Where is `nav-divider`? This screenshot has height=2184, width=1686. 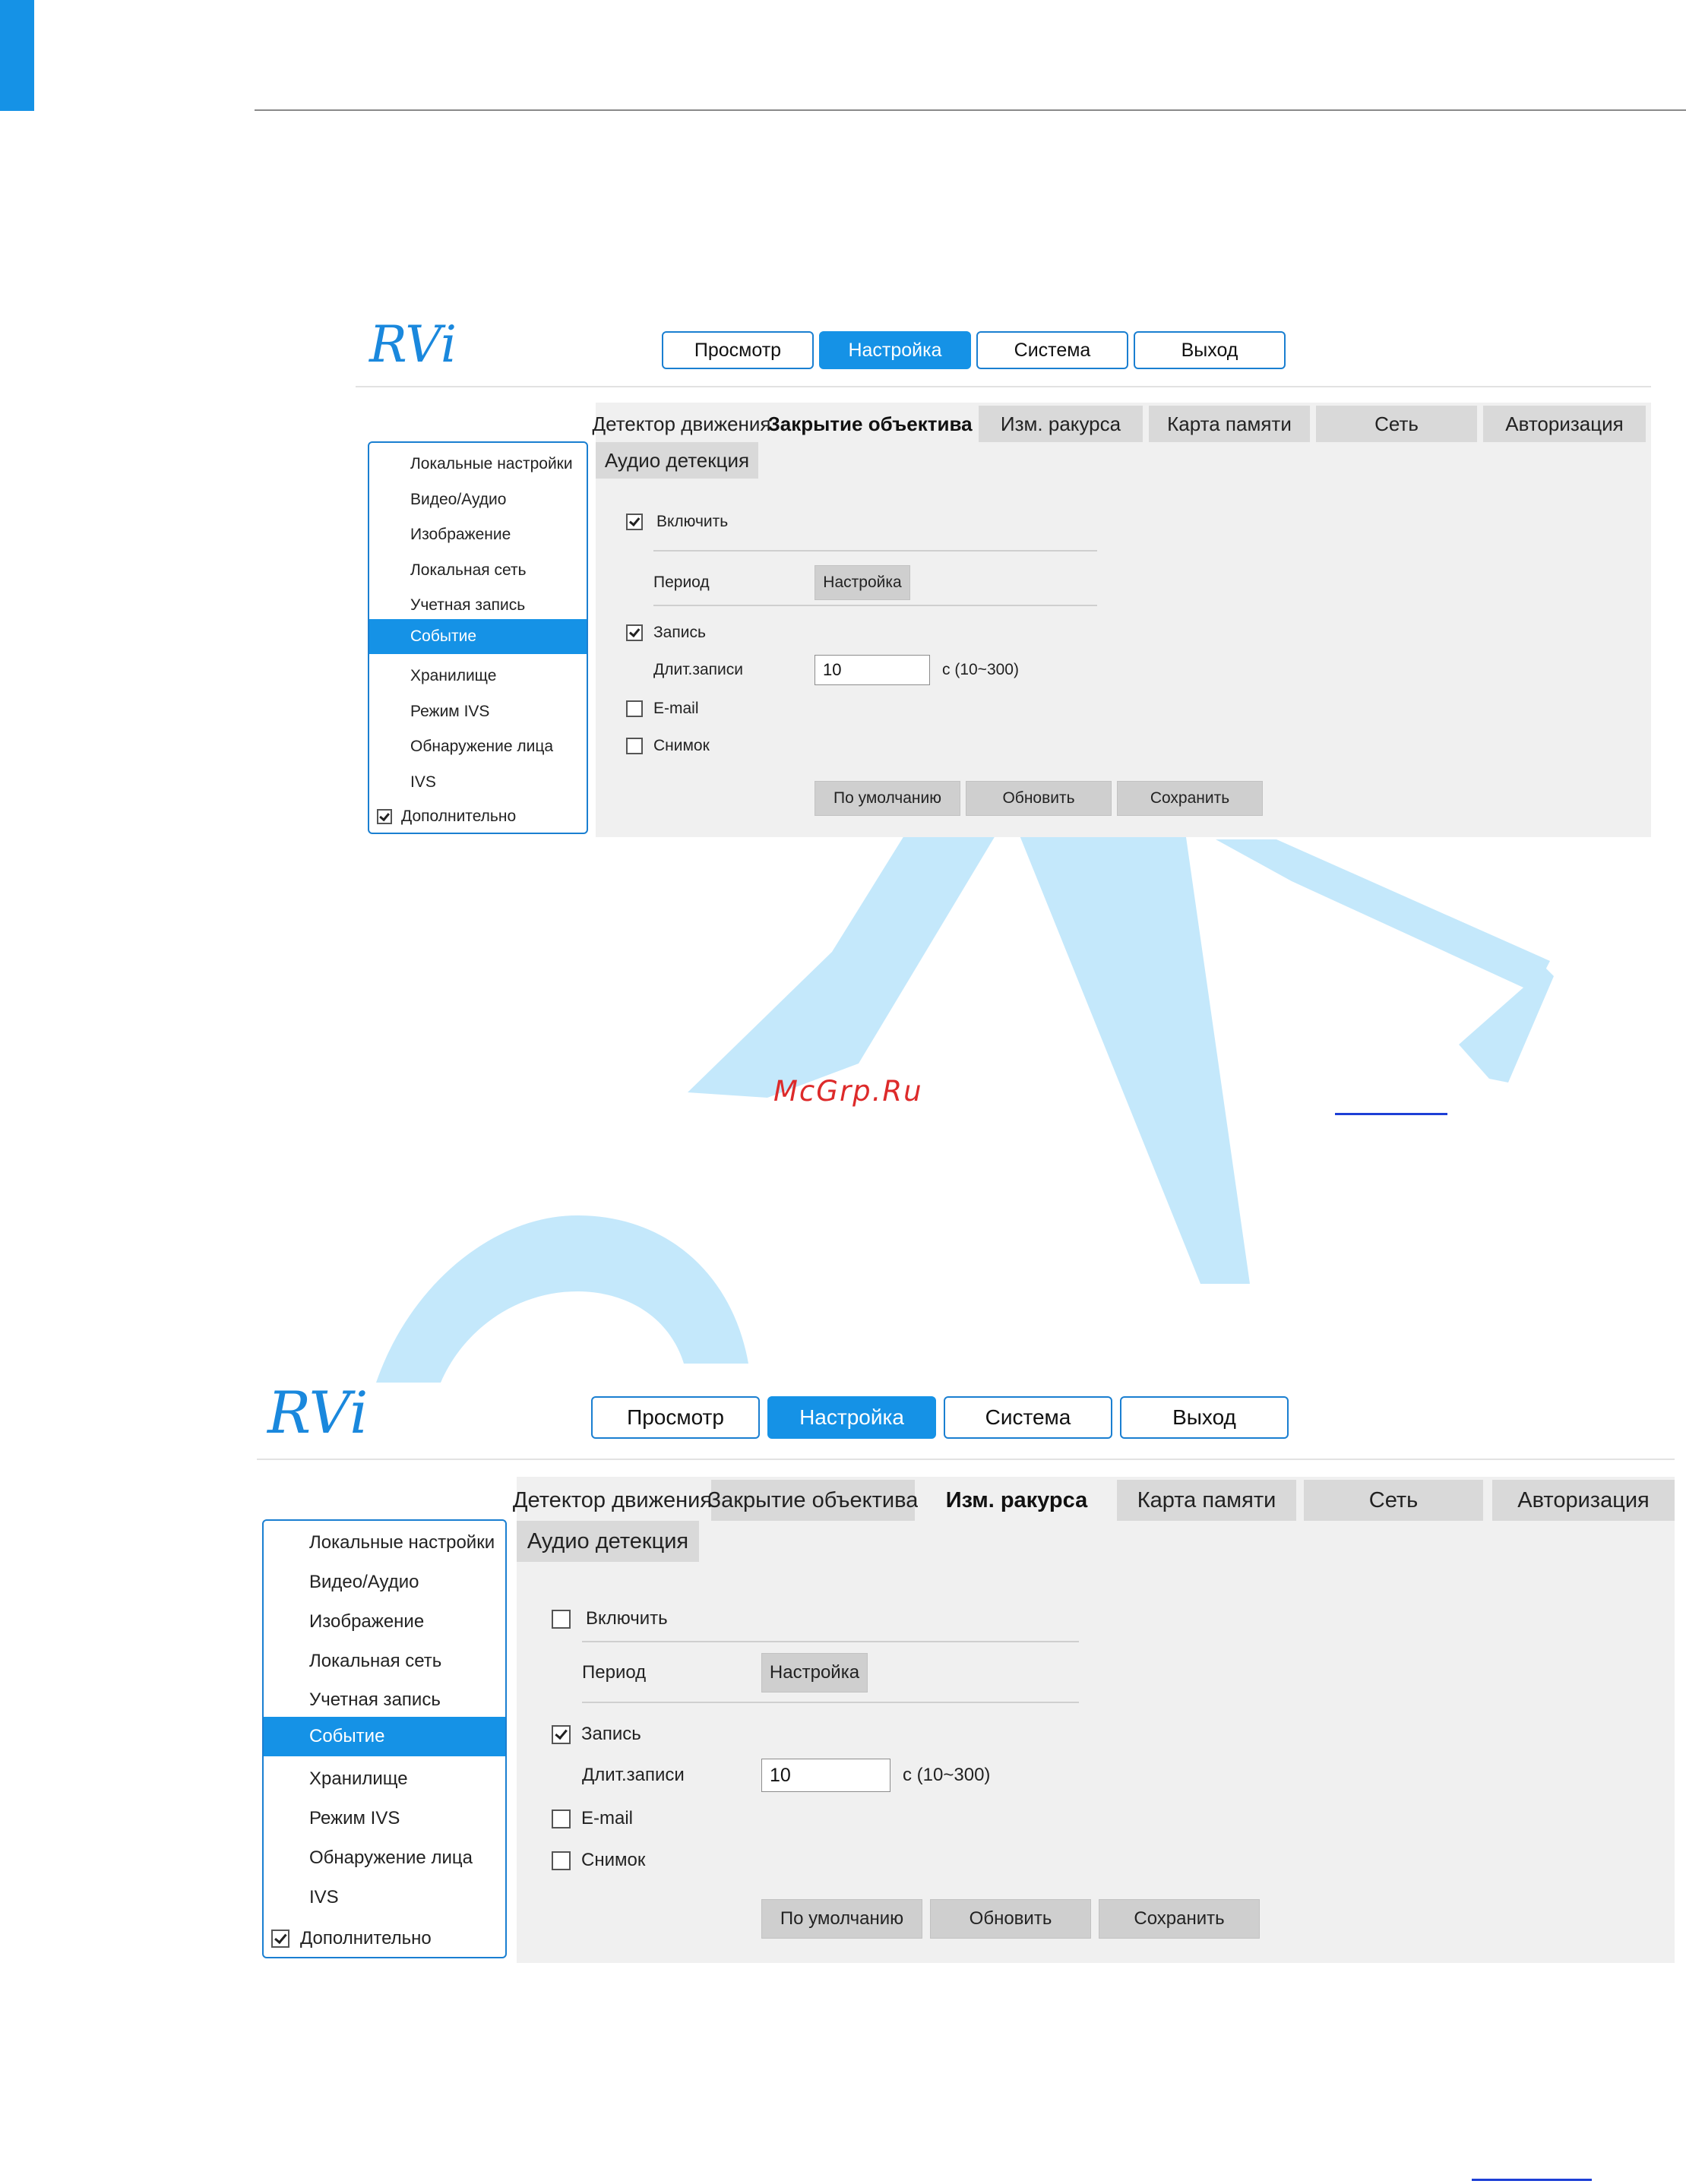
nav-divider is located at coordinates (966, 1459).